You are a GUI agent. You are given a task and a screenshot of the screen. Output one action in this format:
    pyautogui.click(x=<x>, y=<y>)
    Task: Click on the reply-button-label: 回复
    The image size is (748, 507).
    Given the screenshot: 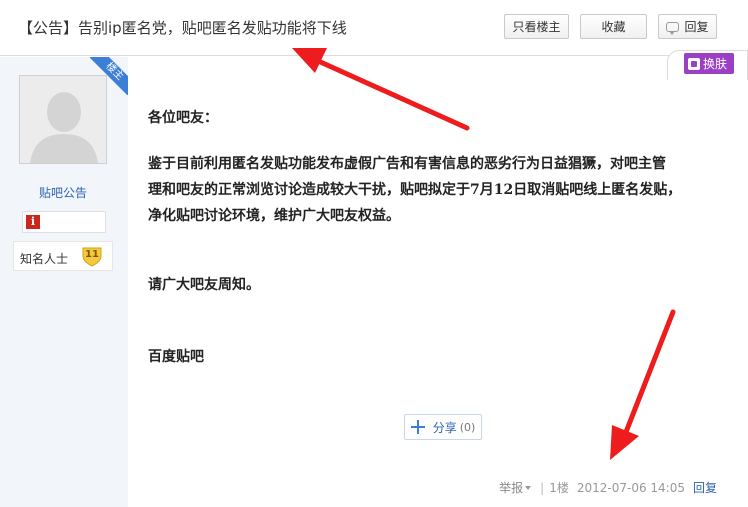 What is the action you would take?
    pyautogui.click(x=696, y=27)
    